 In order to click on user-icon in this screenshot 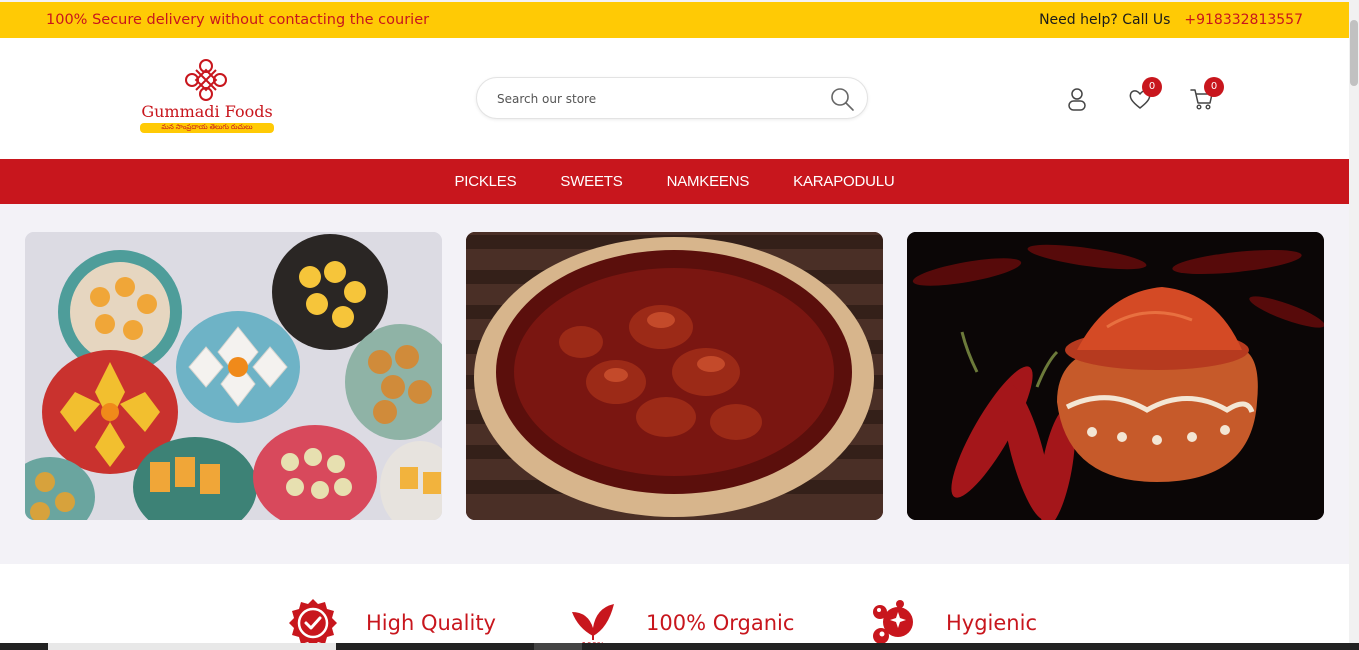, I will do `click(1077, 99)`.